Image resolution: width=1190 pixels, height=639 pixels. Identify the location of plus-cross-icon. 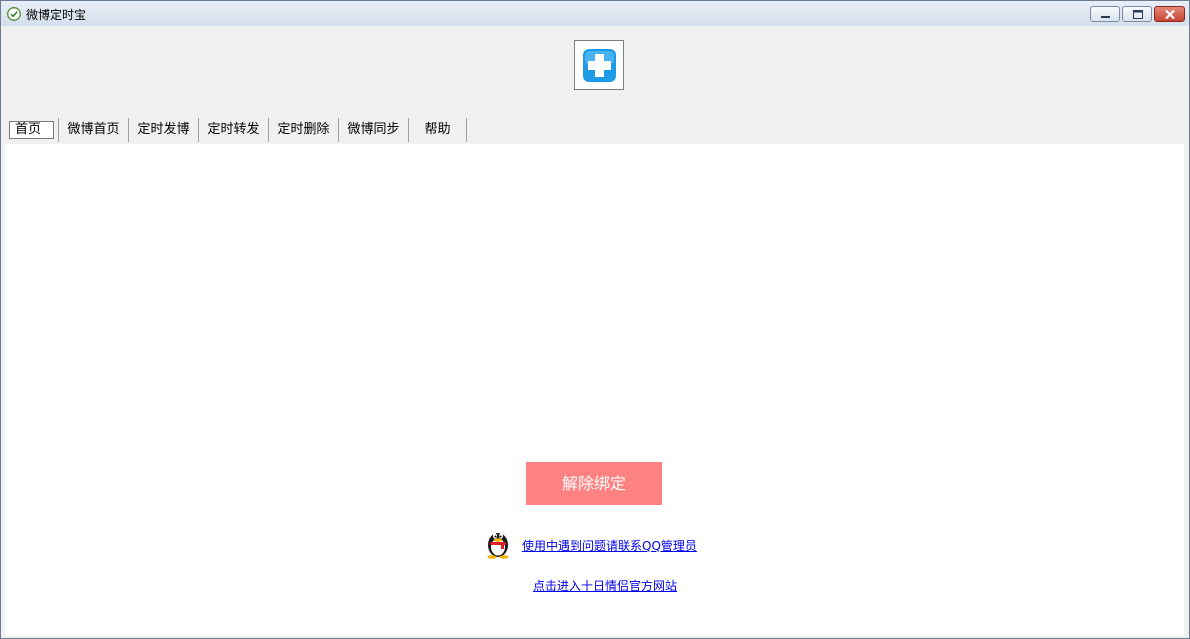
(599, 65).